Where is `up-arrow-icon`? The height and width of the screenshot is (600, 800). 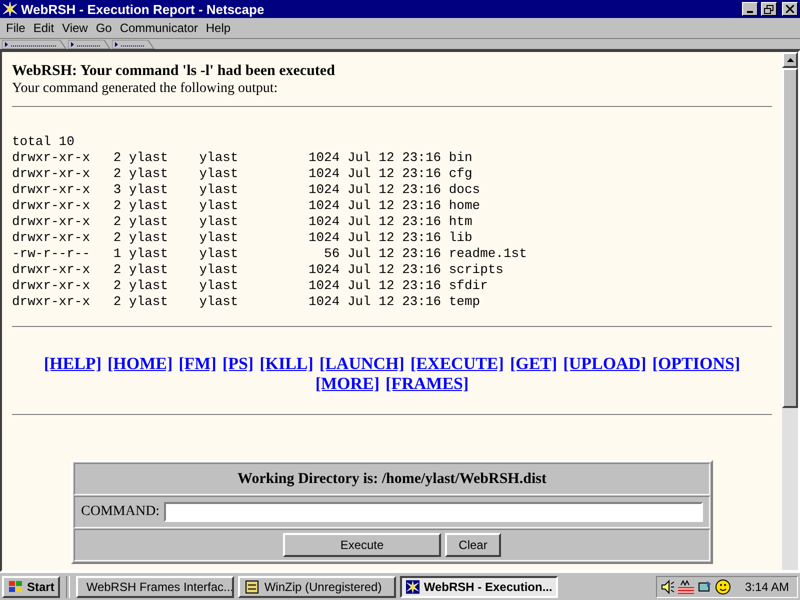 up-arrow-icon is located at coordinates (790, 60).